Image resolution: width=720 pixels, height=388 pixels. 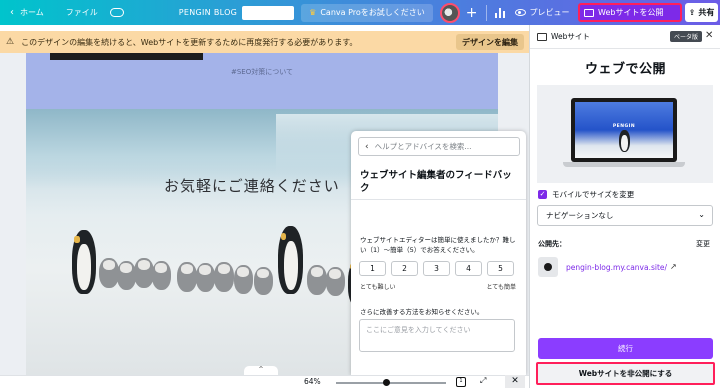 What do you see at coordinates (625, 215) in the screenshot?
I see `navigation-select: ナビゲーションなし ⌄` at bounding box center [625, 215].